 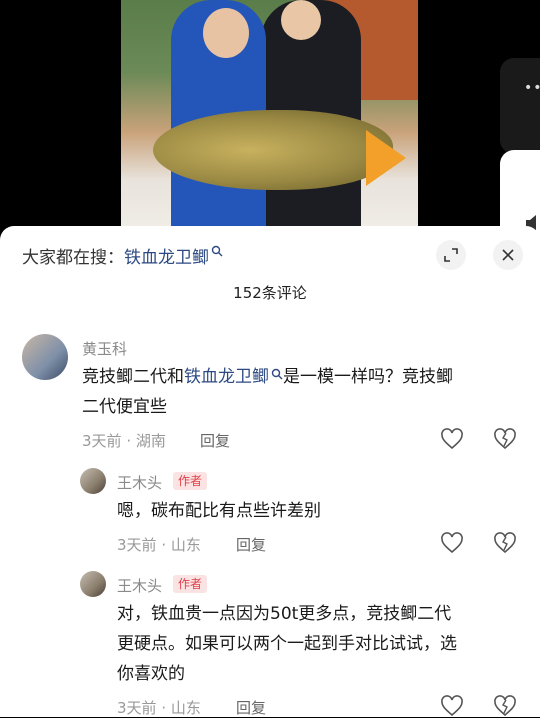 What do you see at coordinates (284, 614) in the screenshot?
I see `comment-text-part: 对，铁血贵一点因为50t更多点，竞技鲫二代` at bounding box center [284, 614].